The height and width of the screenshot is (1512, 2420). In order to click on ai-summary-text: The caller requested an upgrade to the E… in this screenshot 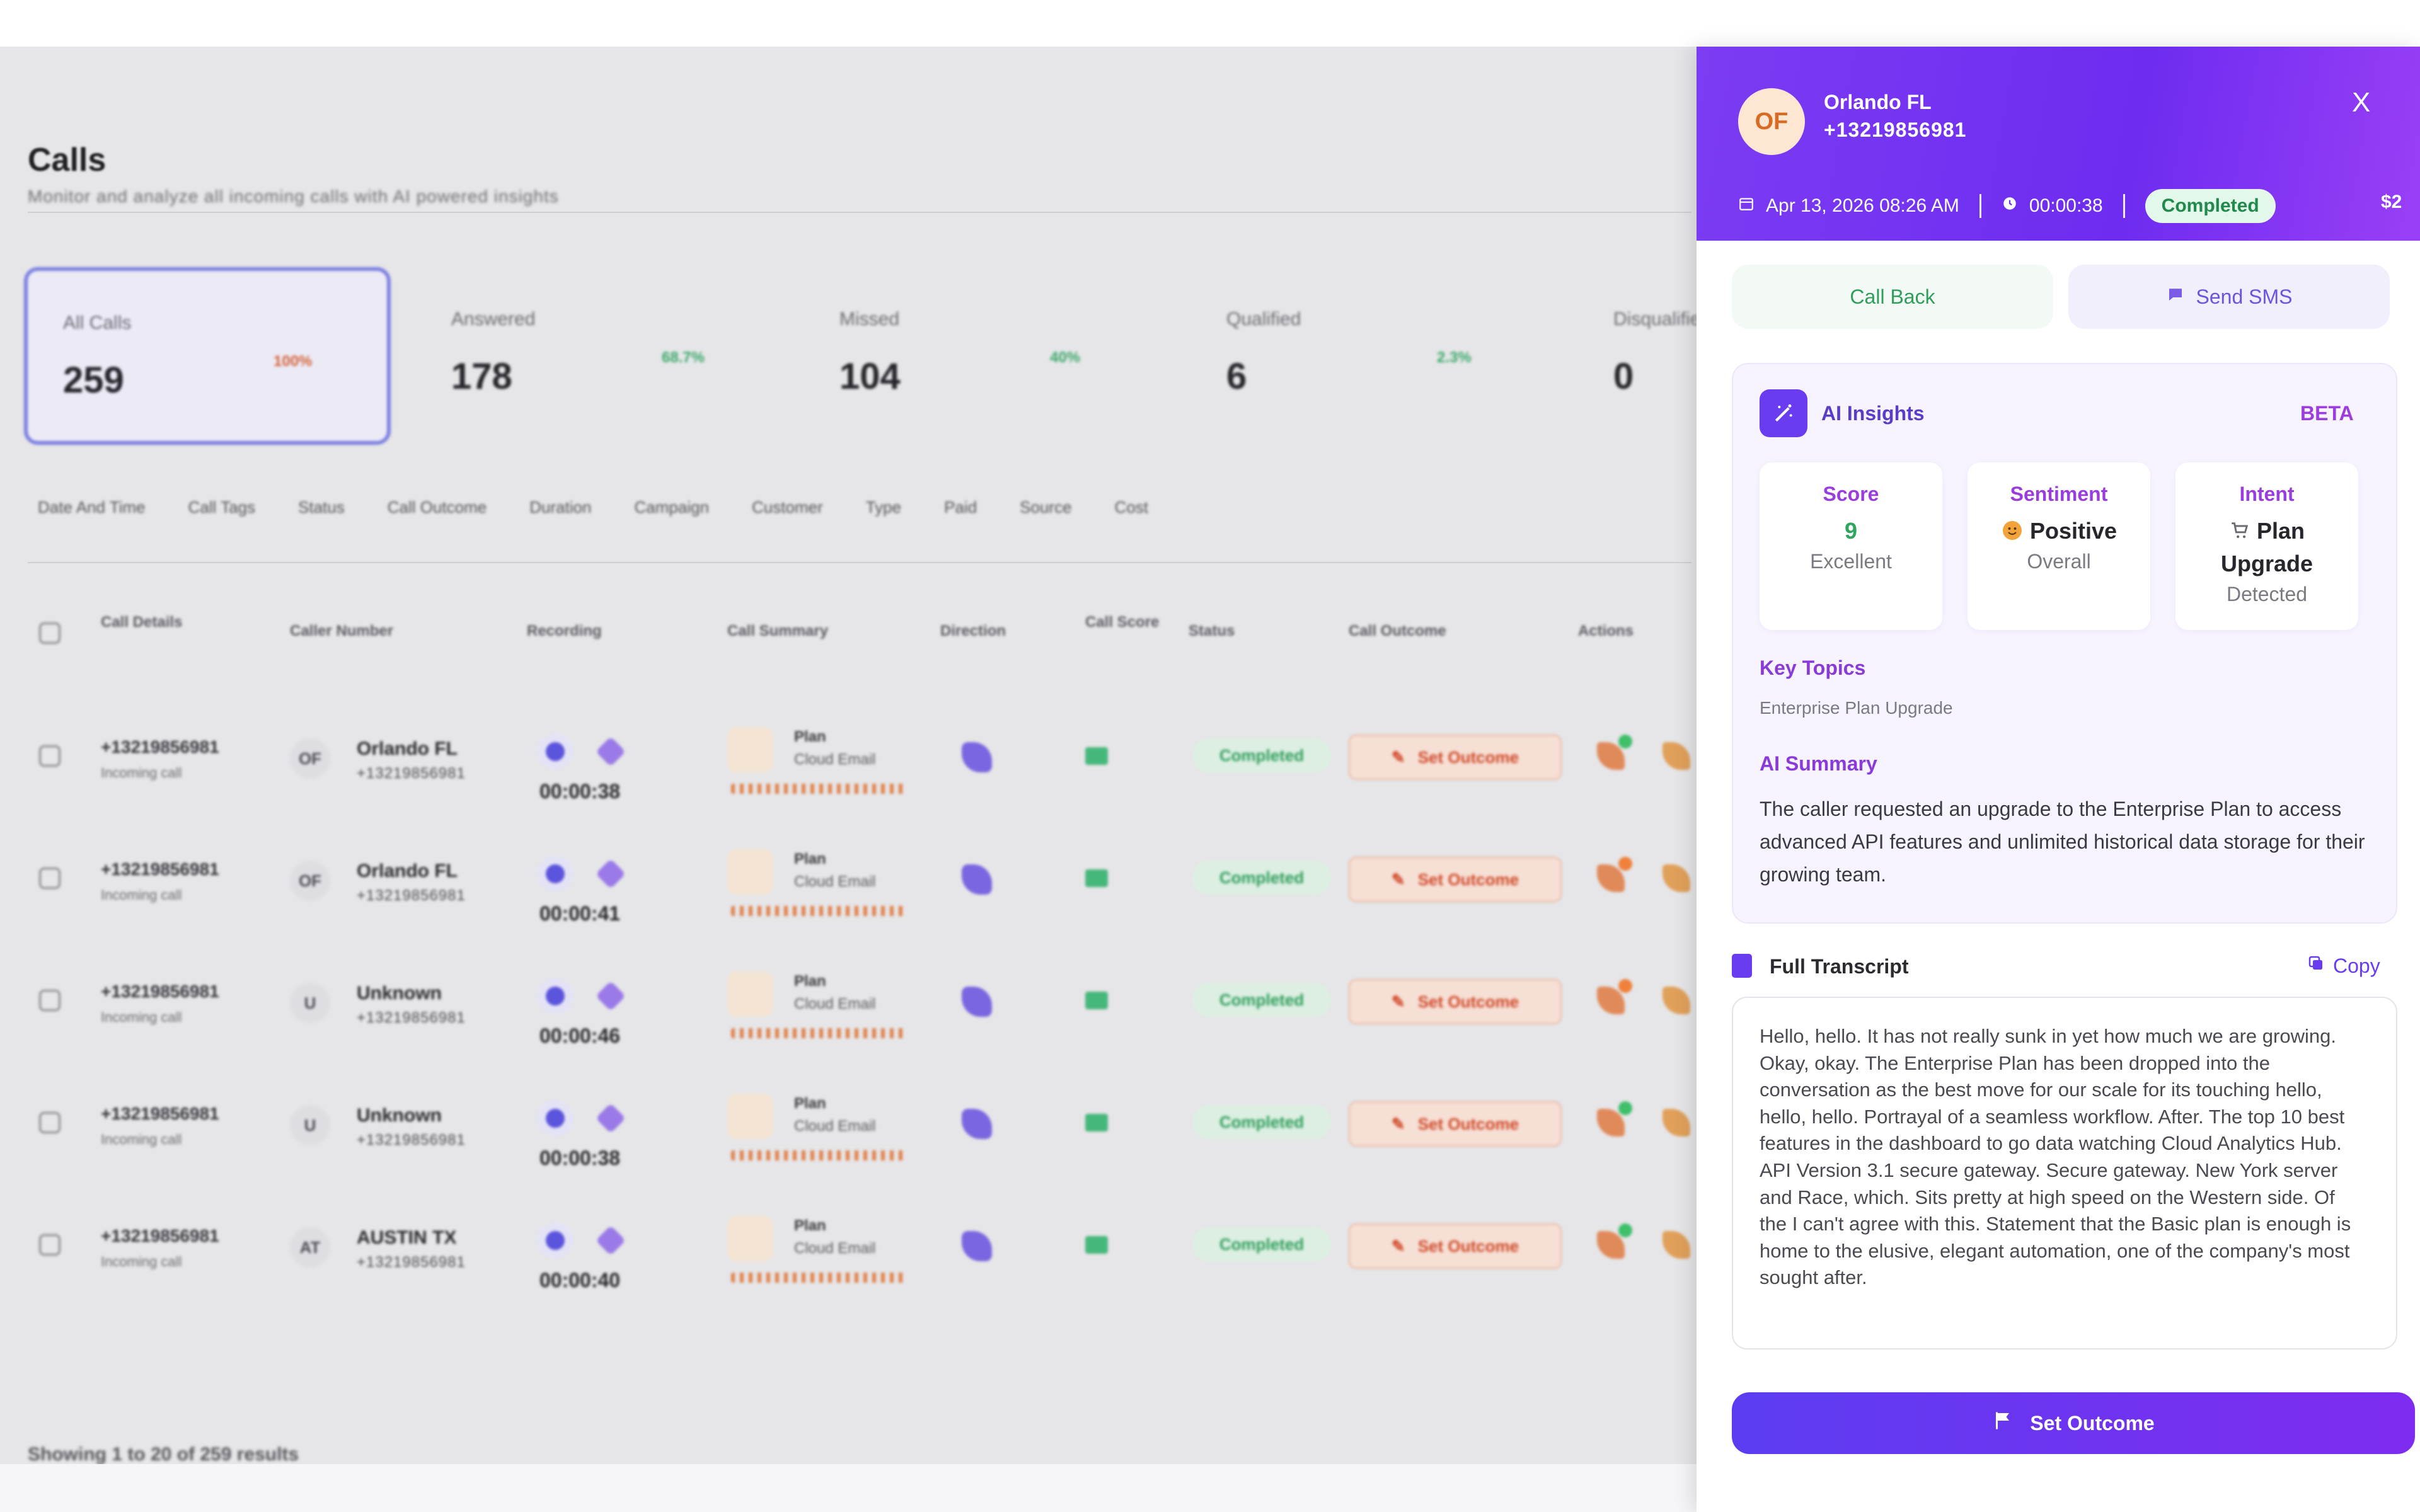, I will do `click(2063, 842)`.